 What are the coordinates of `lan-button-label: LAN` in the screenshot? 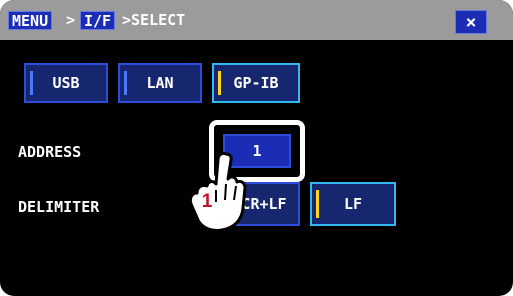 It's located at (160, 83).